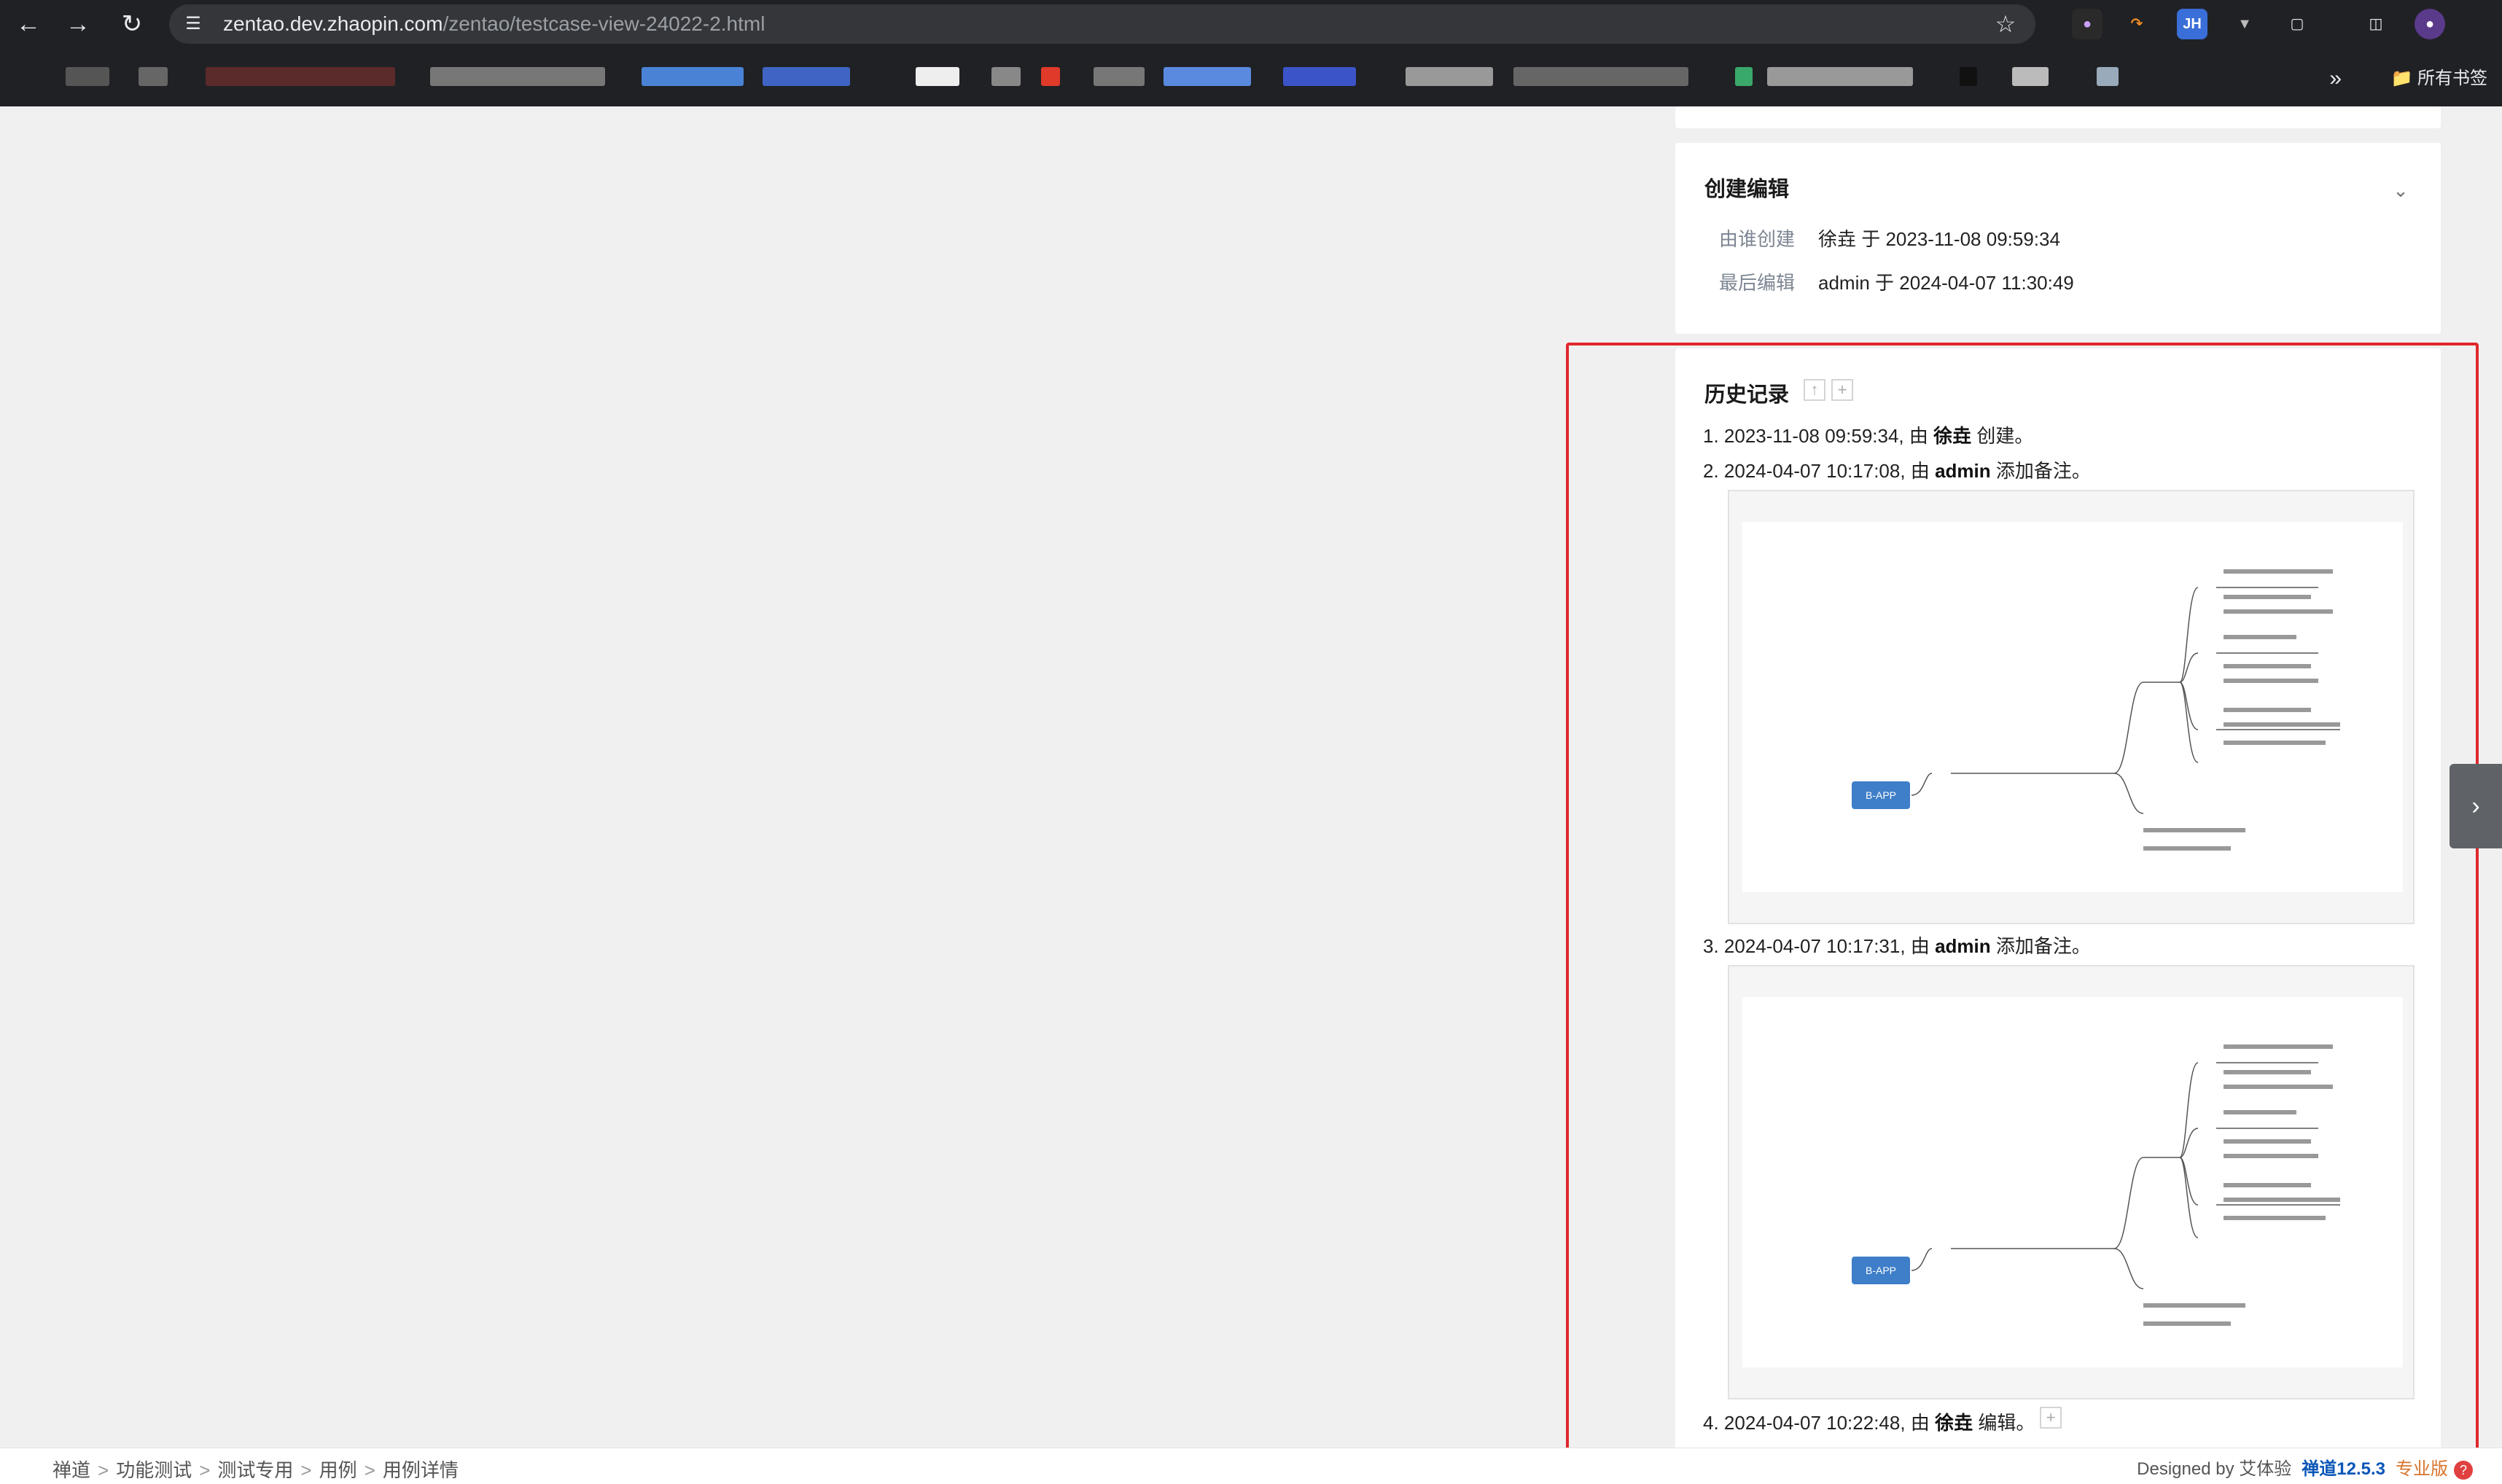  I want to click on breadcrumb-item: 用例详情, so click(421, 1470).